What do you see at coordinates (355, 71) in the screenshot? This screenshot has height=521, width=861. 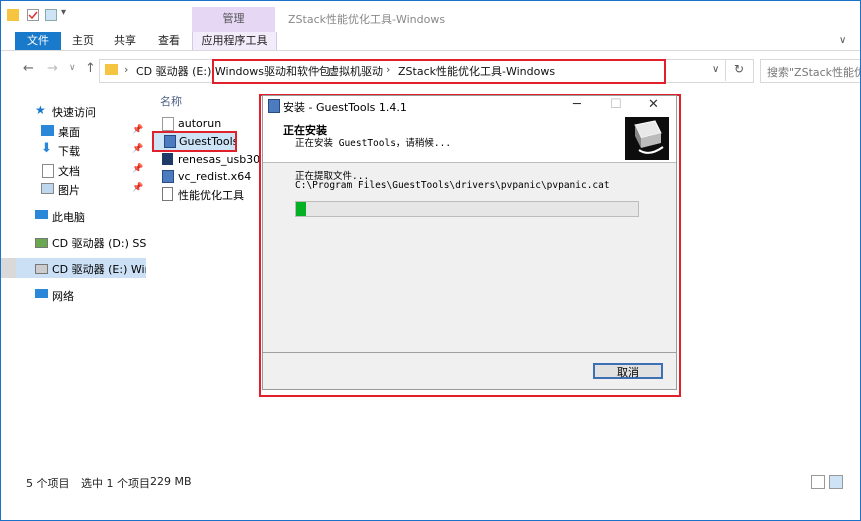 I see `breadcrumb-vm-drivers: 虚拟机驱动` at bounding box center [355, 71].